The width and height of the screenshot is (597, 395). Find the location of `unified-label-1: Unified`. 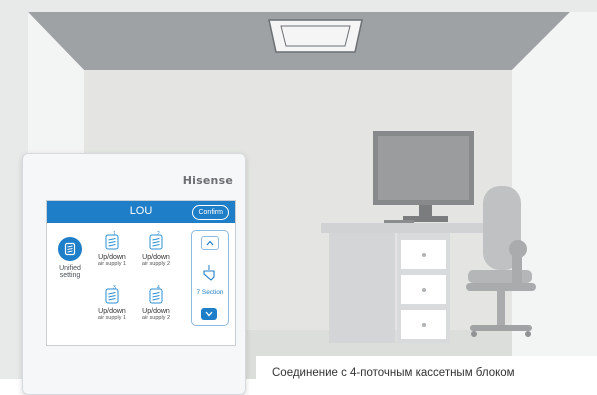

unified-label-1: Unified is located at coordinates (70, 268).